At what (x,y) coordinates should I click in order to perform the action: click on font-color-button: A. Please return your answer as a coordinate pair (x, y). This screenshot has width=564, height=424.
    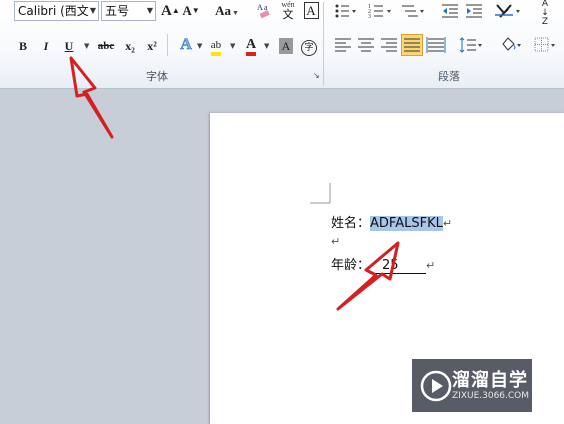
    Looking at the image, I should click on (251, 45).